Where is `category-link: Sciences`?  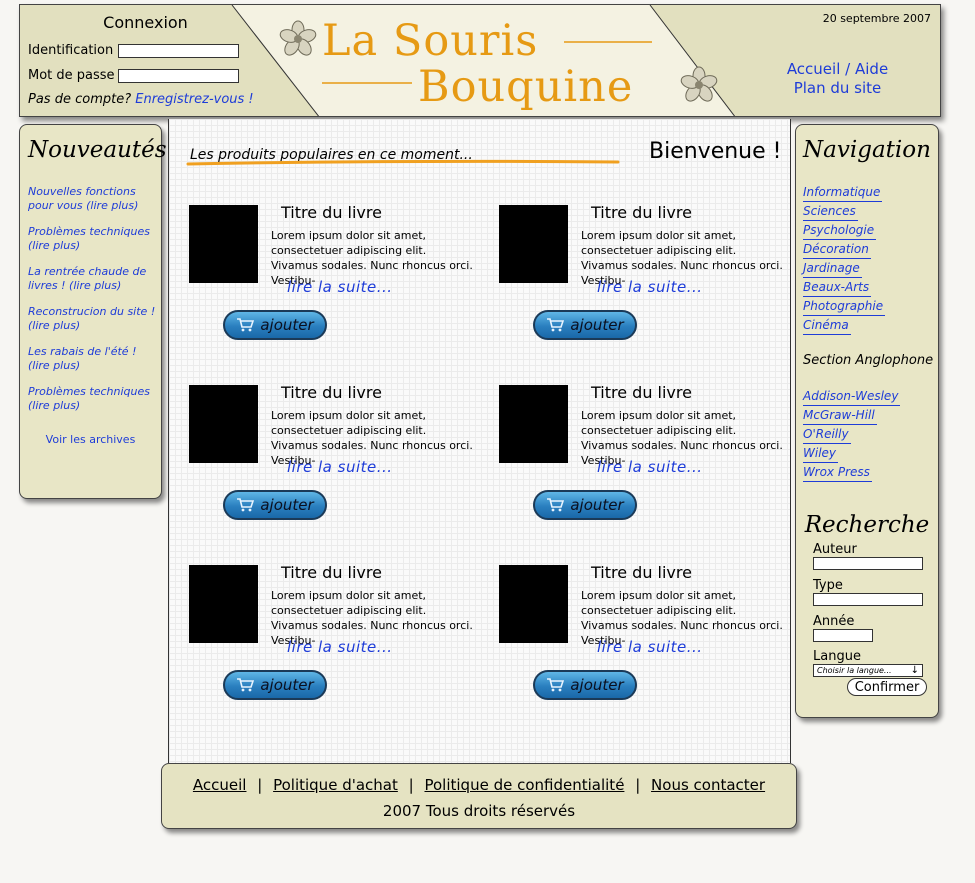 category-link: Sciences is located at coordinates (830, 211).